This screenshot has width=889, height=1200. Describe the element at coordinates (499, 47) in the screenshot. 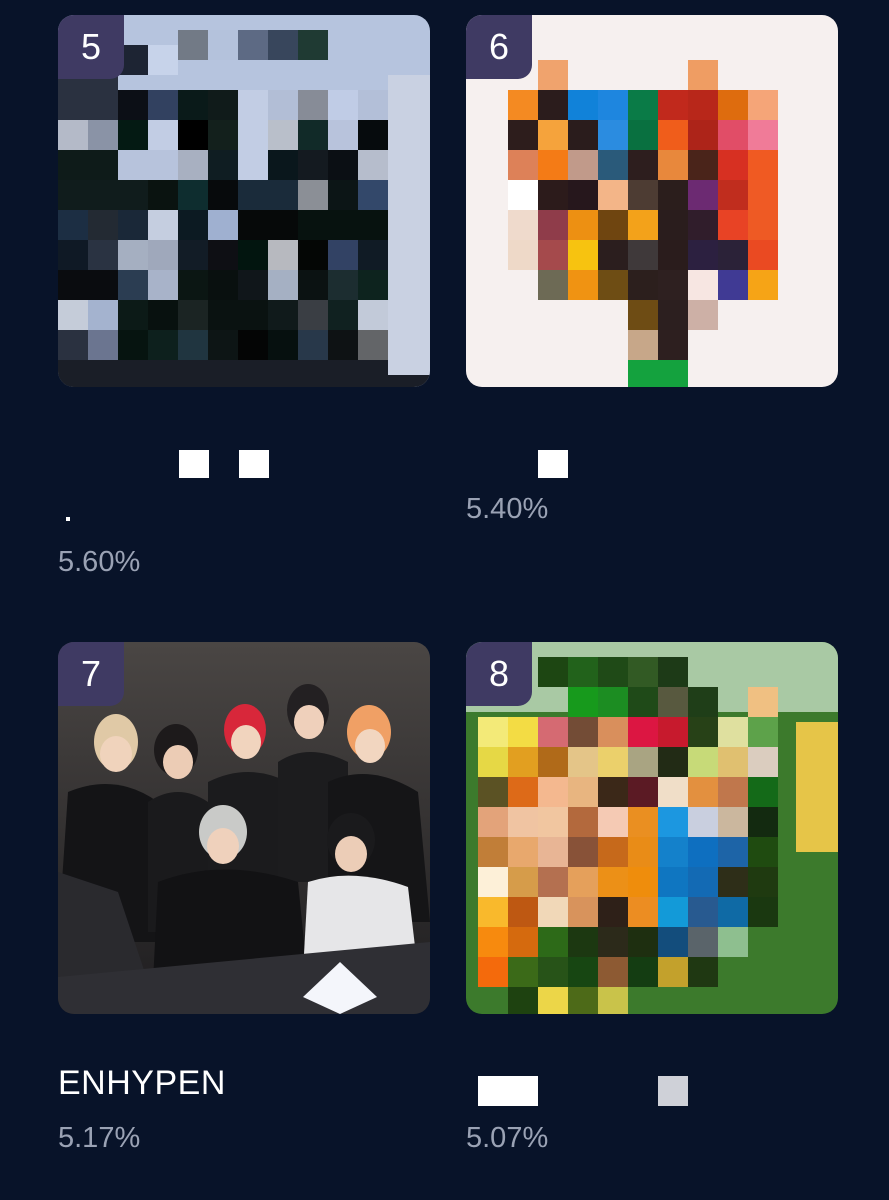

I see `rank-badge: 6` at that location.